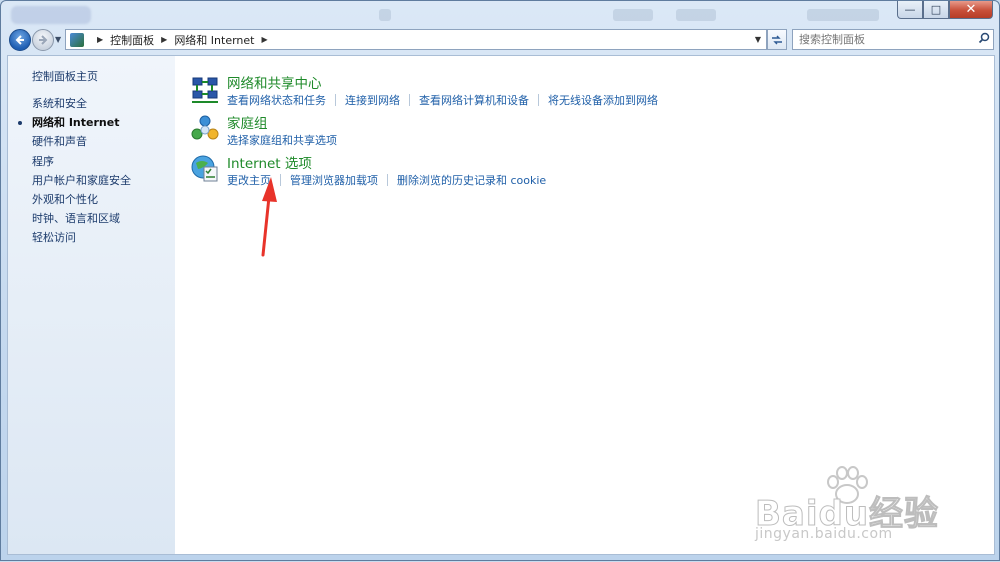  I want to click on link-add-wireless-device: 将无线设备添加到网络, so click(603, 100).